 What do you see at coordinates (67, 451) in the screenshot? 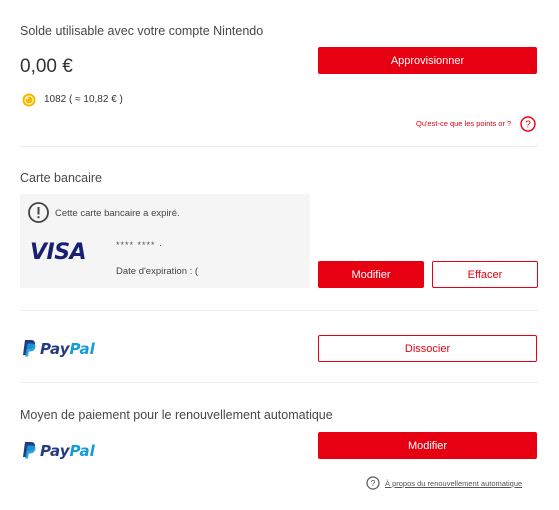
I see `auto-renewal-paypal-logo: PayPal` at bounding box center [67, 451].